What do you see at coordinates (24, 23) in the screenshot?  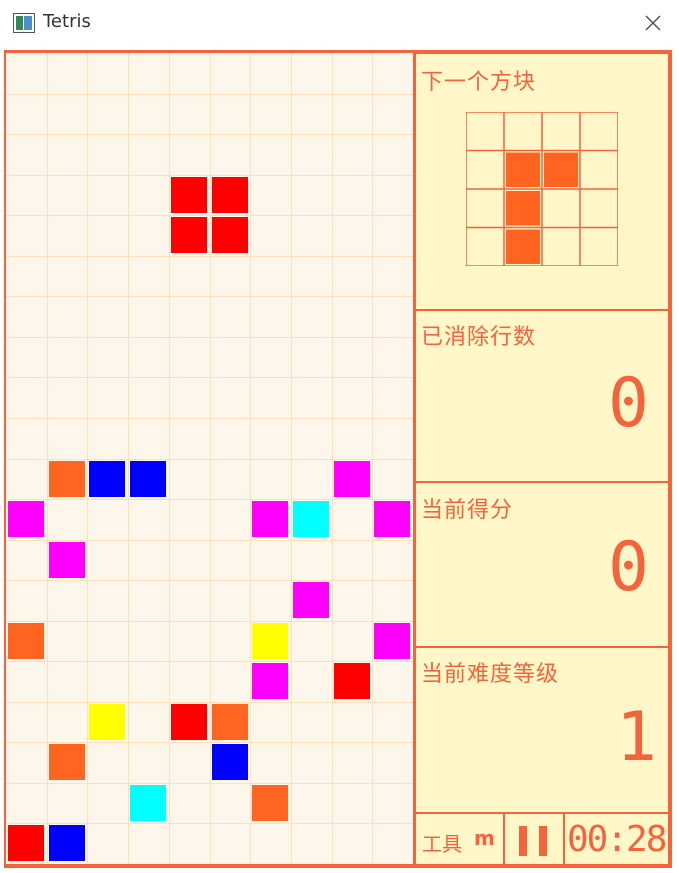 I see `tetris-app-icon` at bounding box center [24, 23].